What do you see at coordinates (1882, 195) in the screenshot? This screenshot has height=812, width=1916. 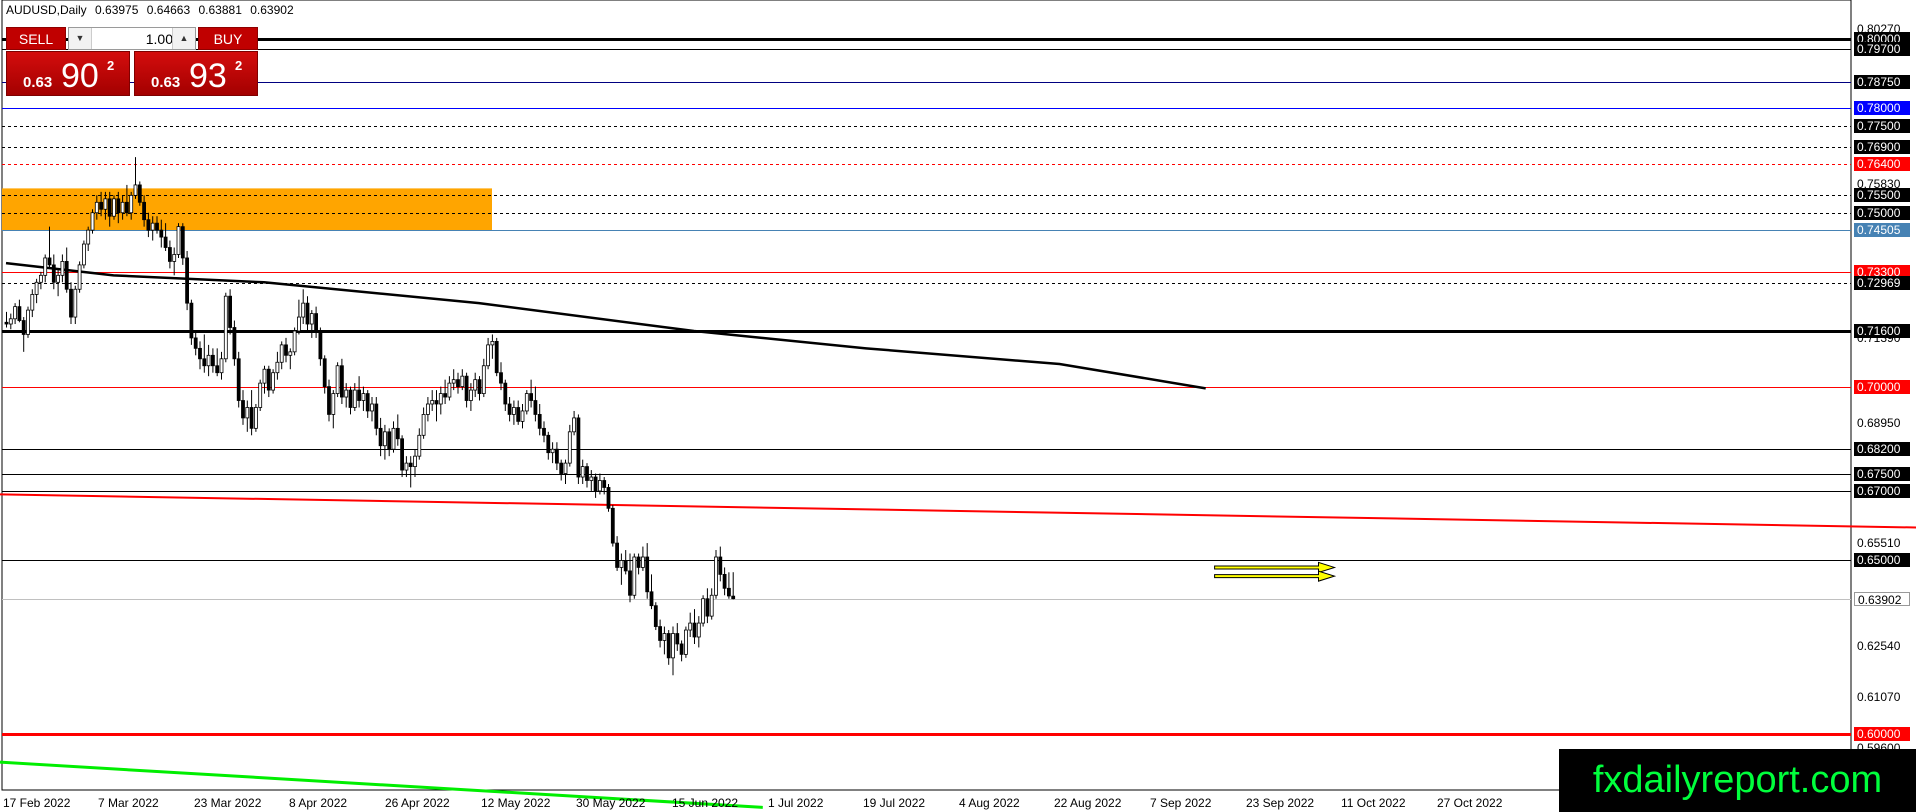 I see `level-price-label: 0.75500` at bounding box center [1882, 195].